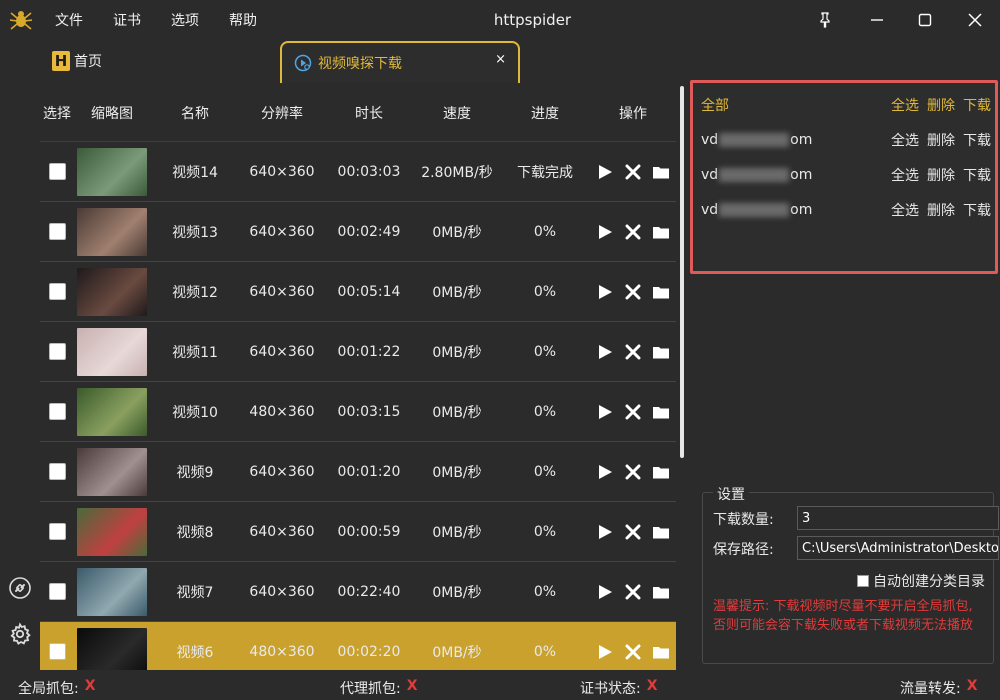 This screenshot has width=1000, height=700. I want to click on tab-home: H 首页, so click(77, 61).